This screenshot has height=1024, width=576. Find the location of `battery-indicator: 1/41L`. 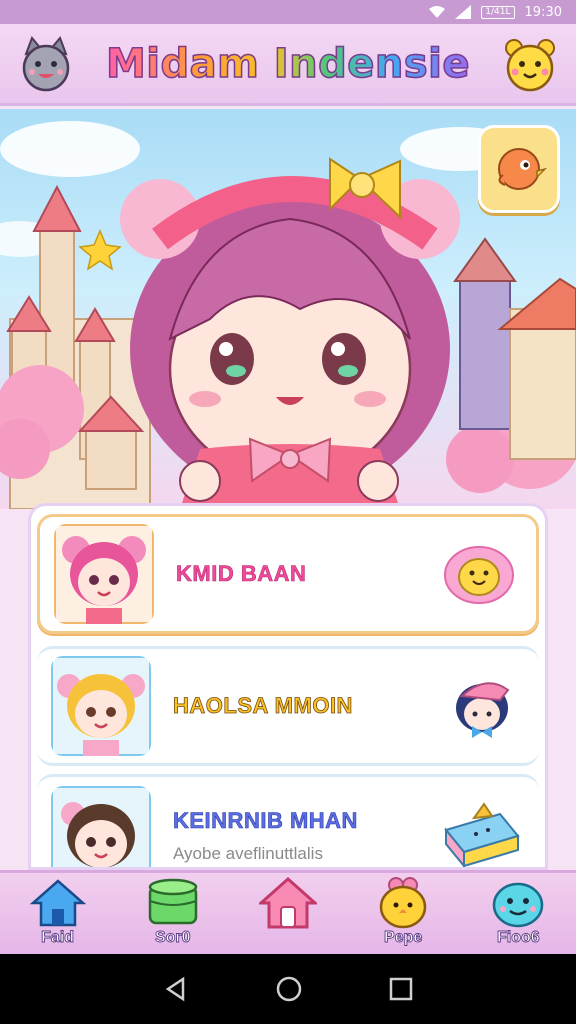

battery-indicator: 1/41L is located at coordinates (498, 12).